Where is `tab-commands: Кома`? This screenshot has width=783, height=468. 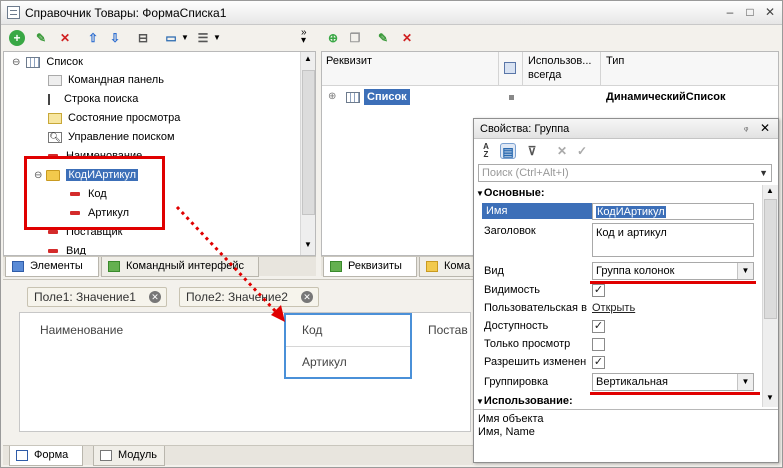 tab-commands: Кома is located at coordinates (449, 267).